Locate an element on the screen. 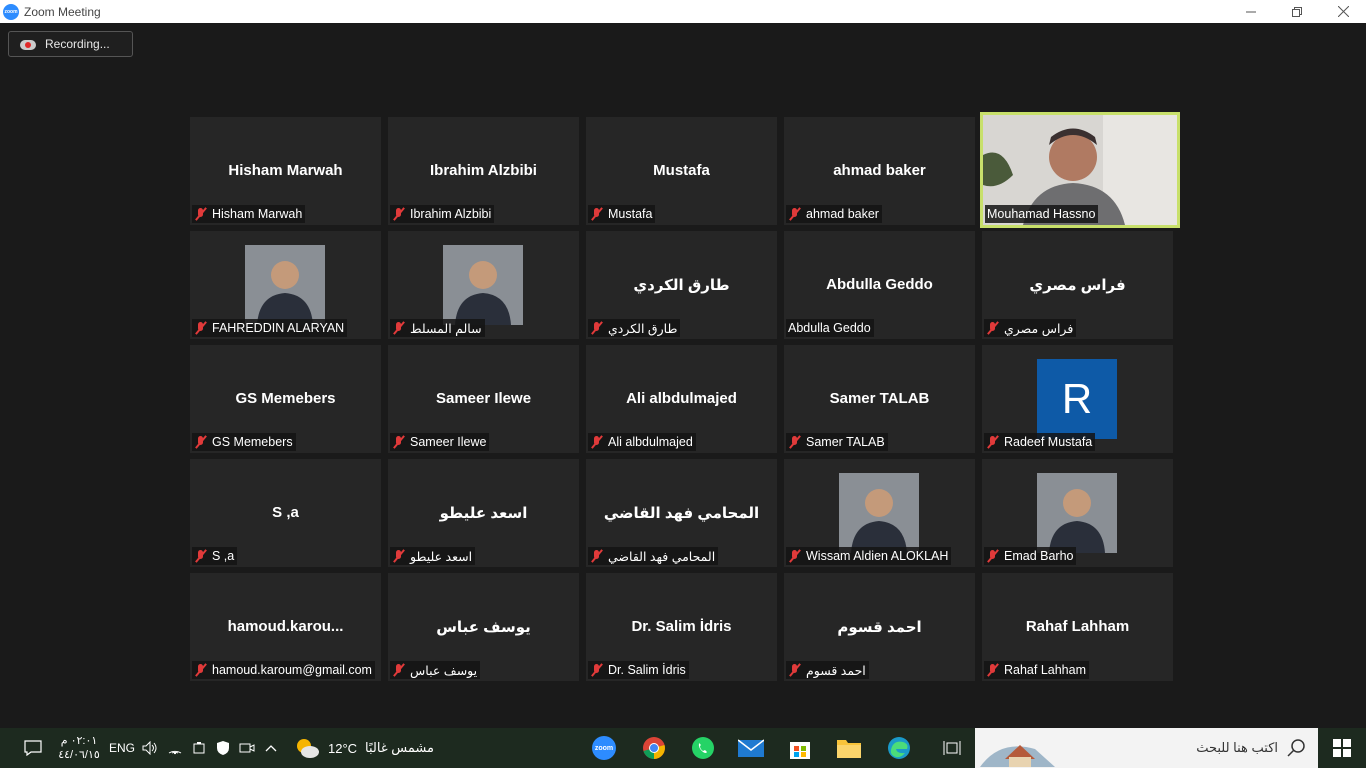 This screenshot has width=1366, height=768. close-button is located at coordinates (1343, 11).